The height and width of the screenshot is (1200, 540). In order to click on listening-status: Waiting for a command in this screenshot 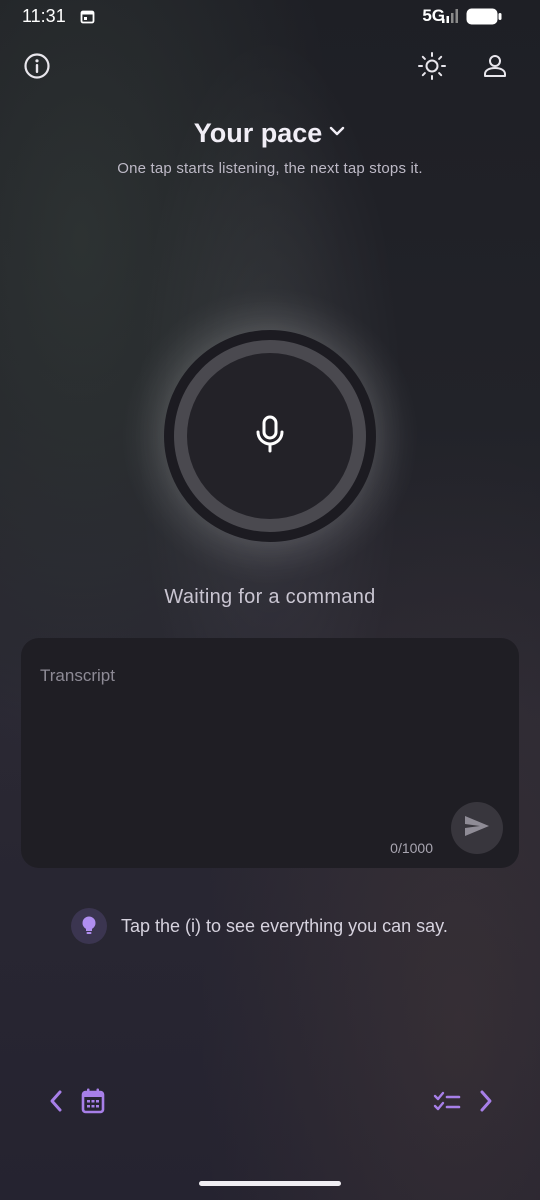, I will do `click(270, 597)`.